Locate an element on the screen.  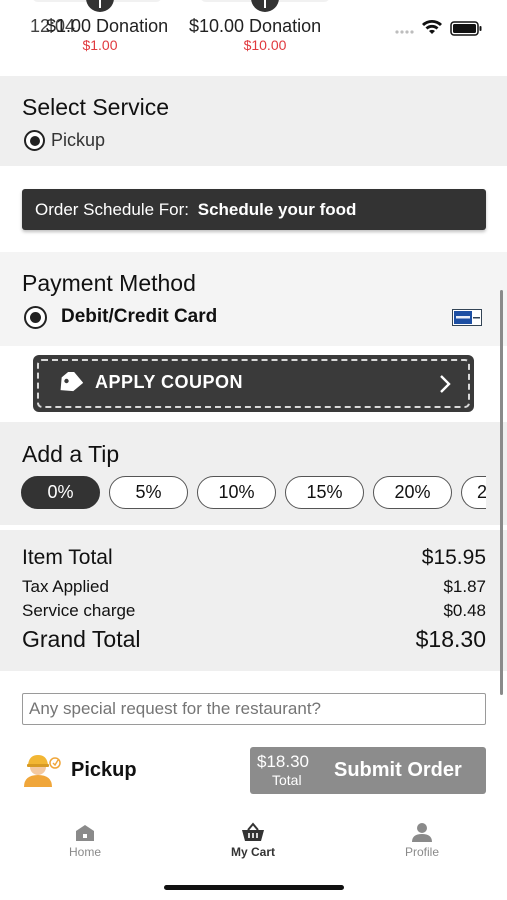
coupon-label: APPLY COUPON is located at coordinates (169, 382).